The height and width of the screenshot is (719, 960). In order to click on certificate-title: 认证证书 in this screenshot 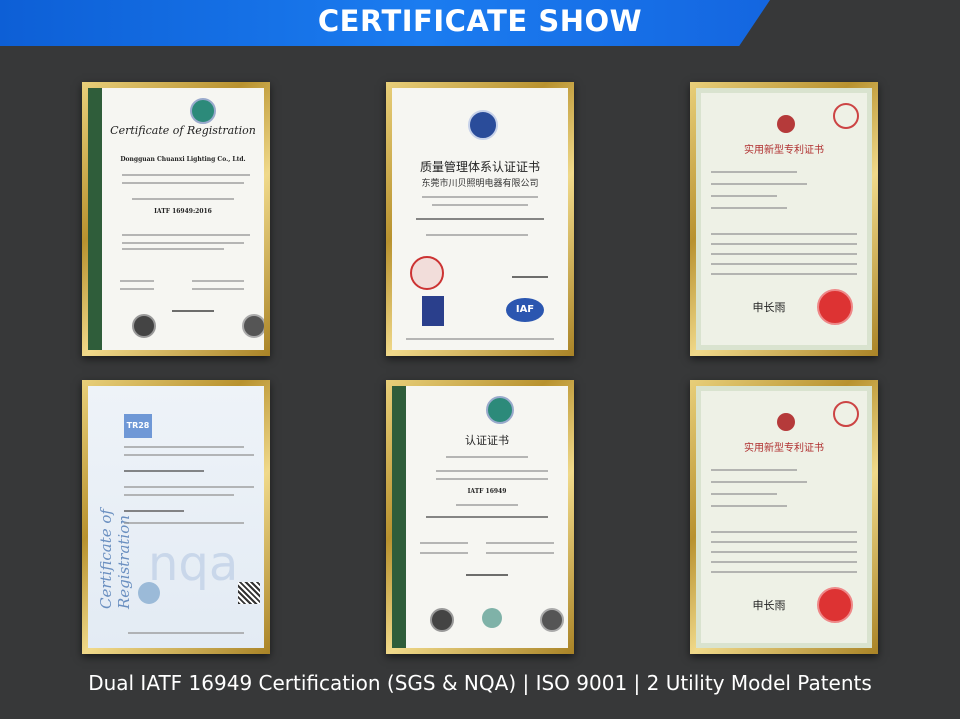, I will do `click(487, 440)`.